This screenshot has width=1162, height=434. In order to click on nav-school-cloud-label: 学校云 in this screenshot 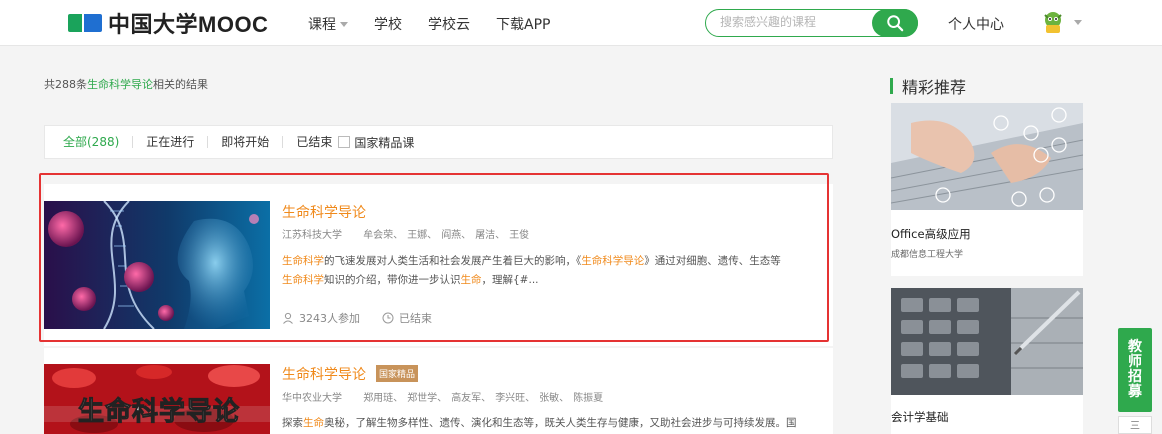, I will do `click(449, 25)`.